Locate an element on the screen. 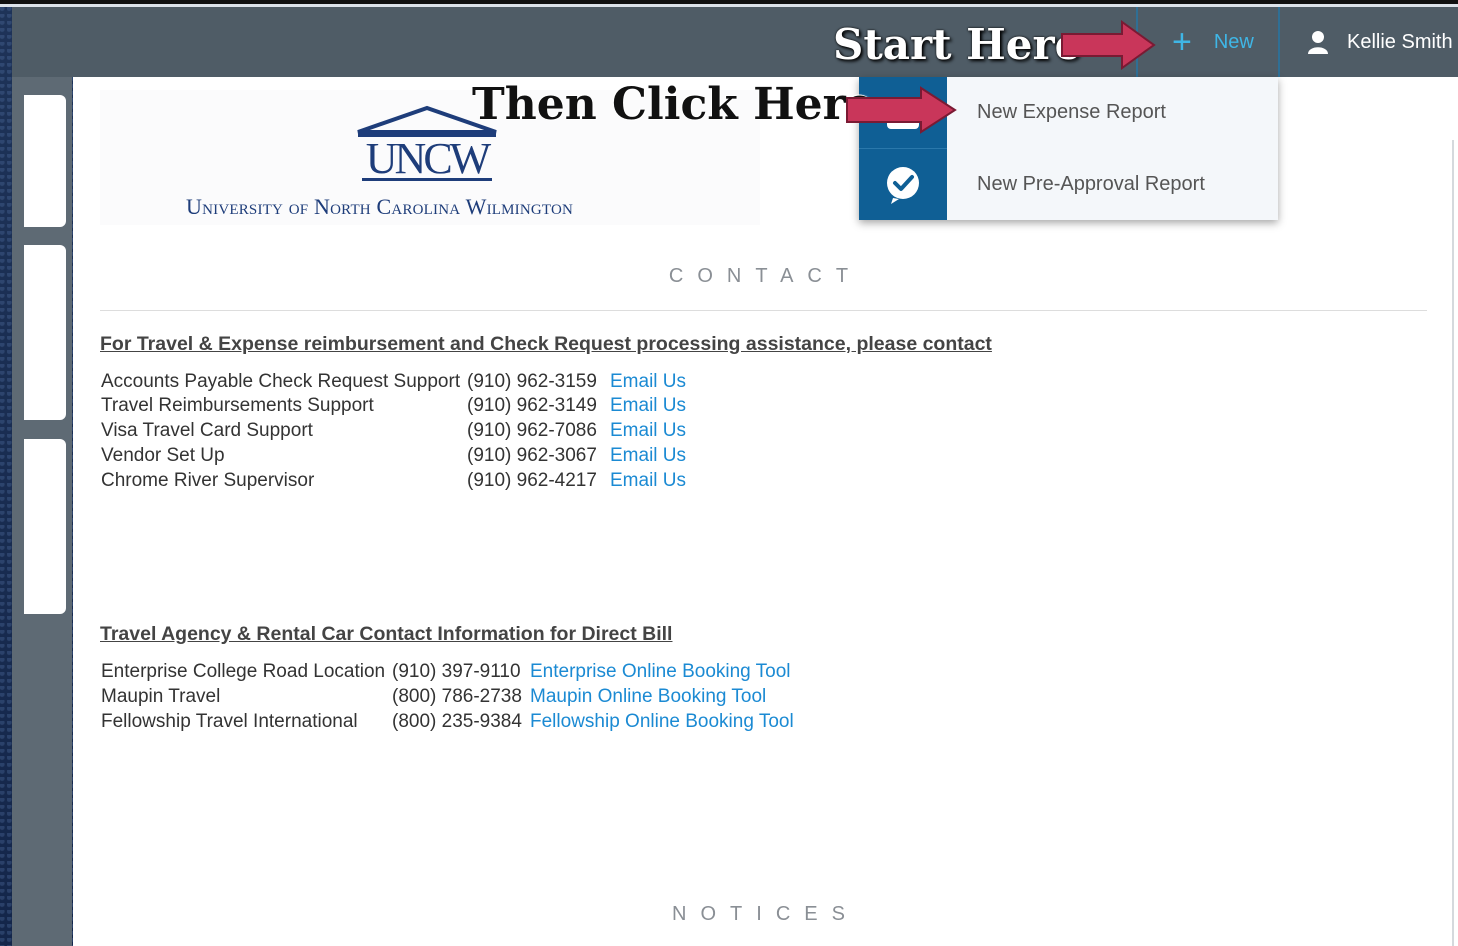  travel-phone: (910) 397-9110 is located at coordinates (456, 671).